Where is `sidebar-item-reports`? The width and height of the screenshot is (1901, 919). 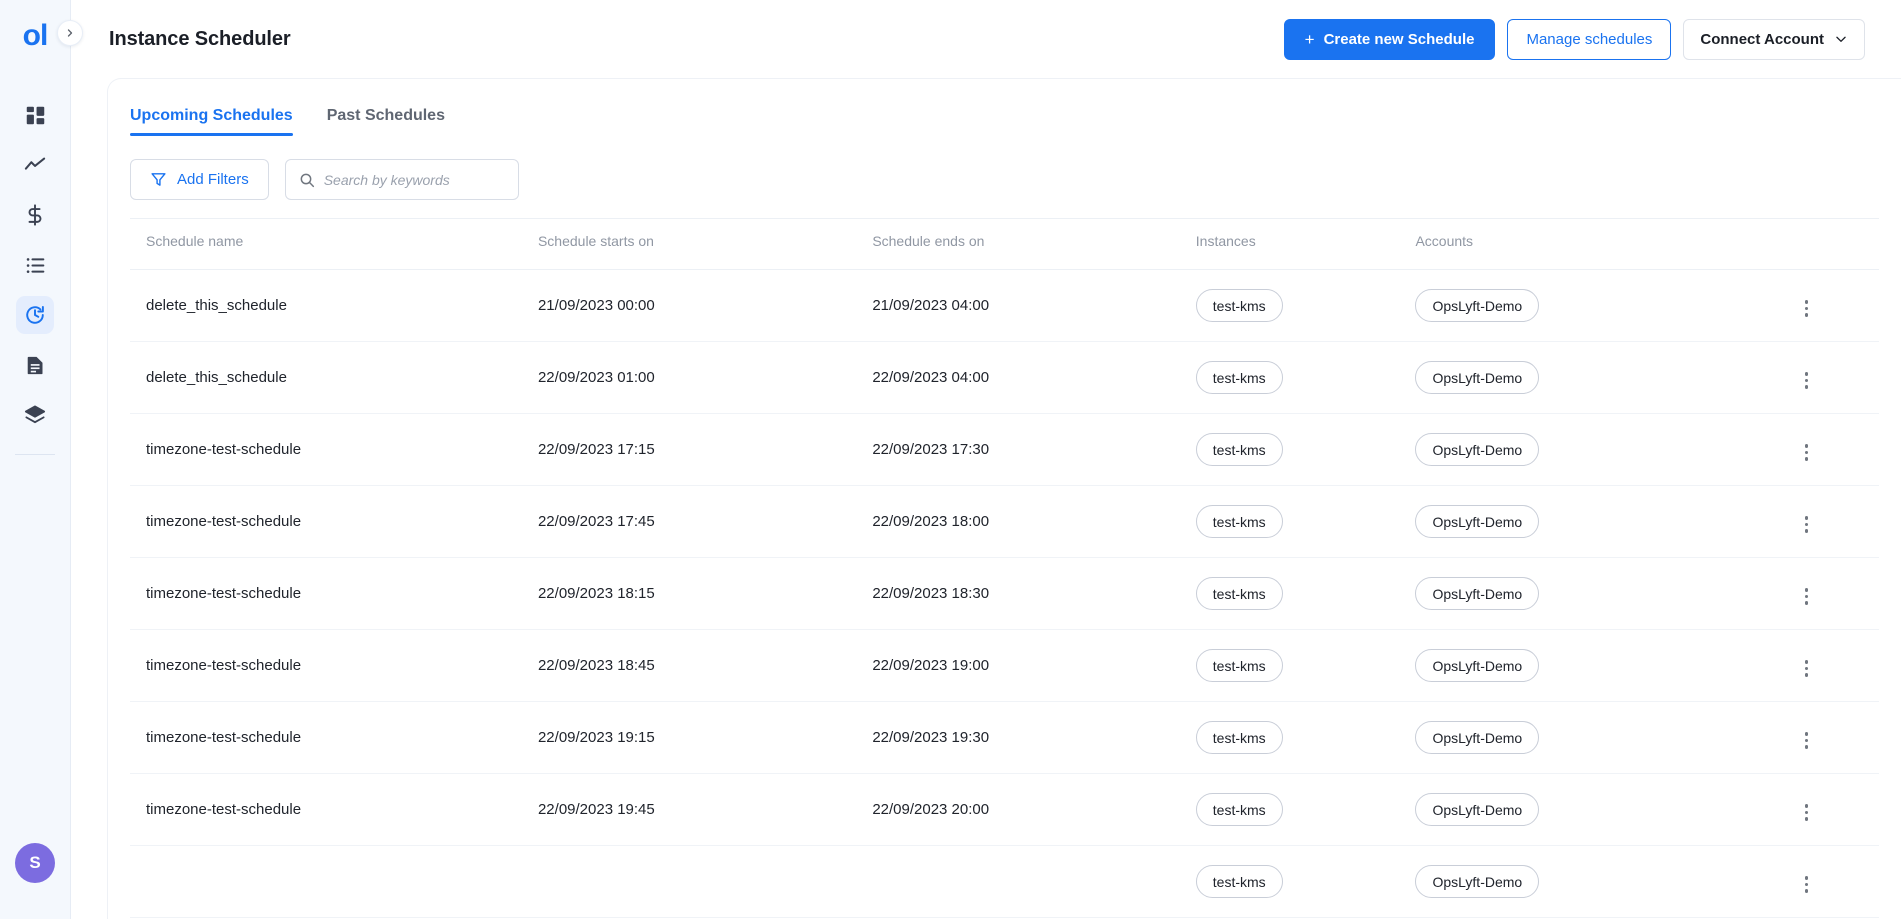
sidebar-item-reports is located at coordinates (35, 365).